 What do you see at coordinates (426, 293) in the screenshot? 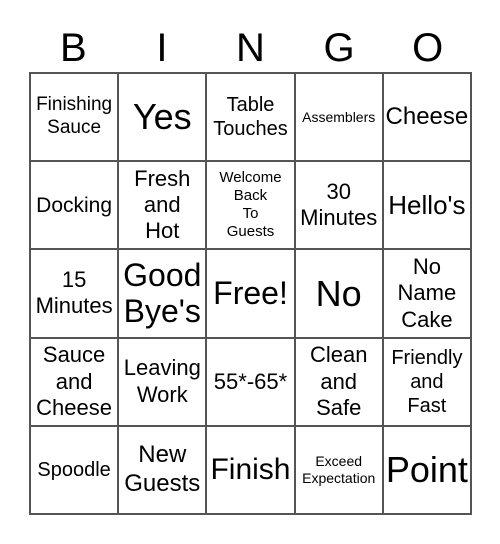
I see `bingo-cell: No Name Cake` at bounding box center [426, 293].